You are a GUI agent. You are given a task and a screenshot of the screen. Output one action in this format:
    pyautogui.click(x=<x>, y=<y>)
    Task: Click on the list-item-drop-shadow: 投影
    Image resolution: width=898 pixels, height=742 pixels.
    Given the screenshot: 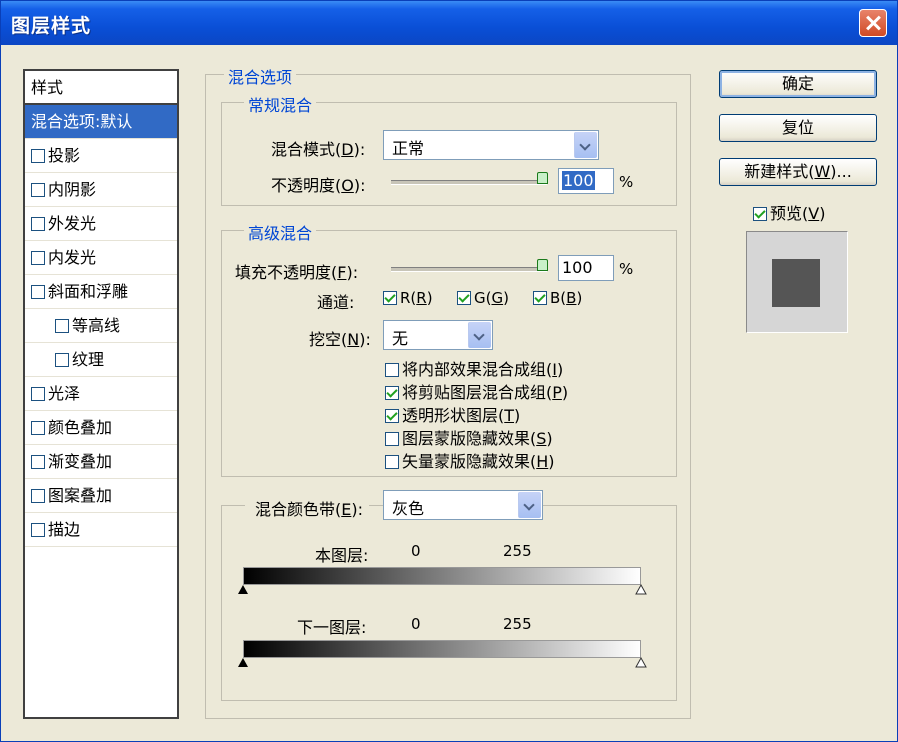 What is the action you would take?
    pyautogui.click(x=101, y=156)
    